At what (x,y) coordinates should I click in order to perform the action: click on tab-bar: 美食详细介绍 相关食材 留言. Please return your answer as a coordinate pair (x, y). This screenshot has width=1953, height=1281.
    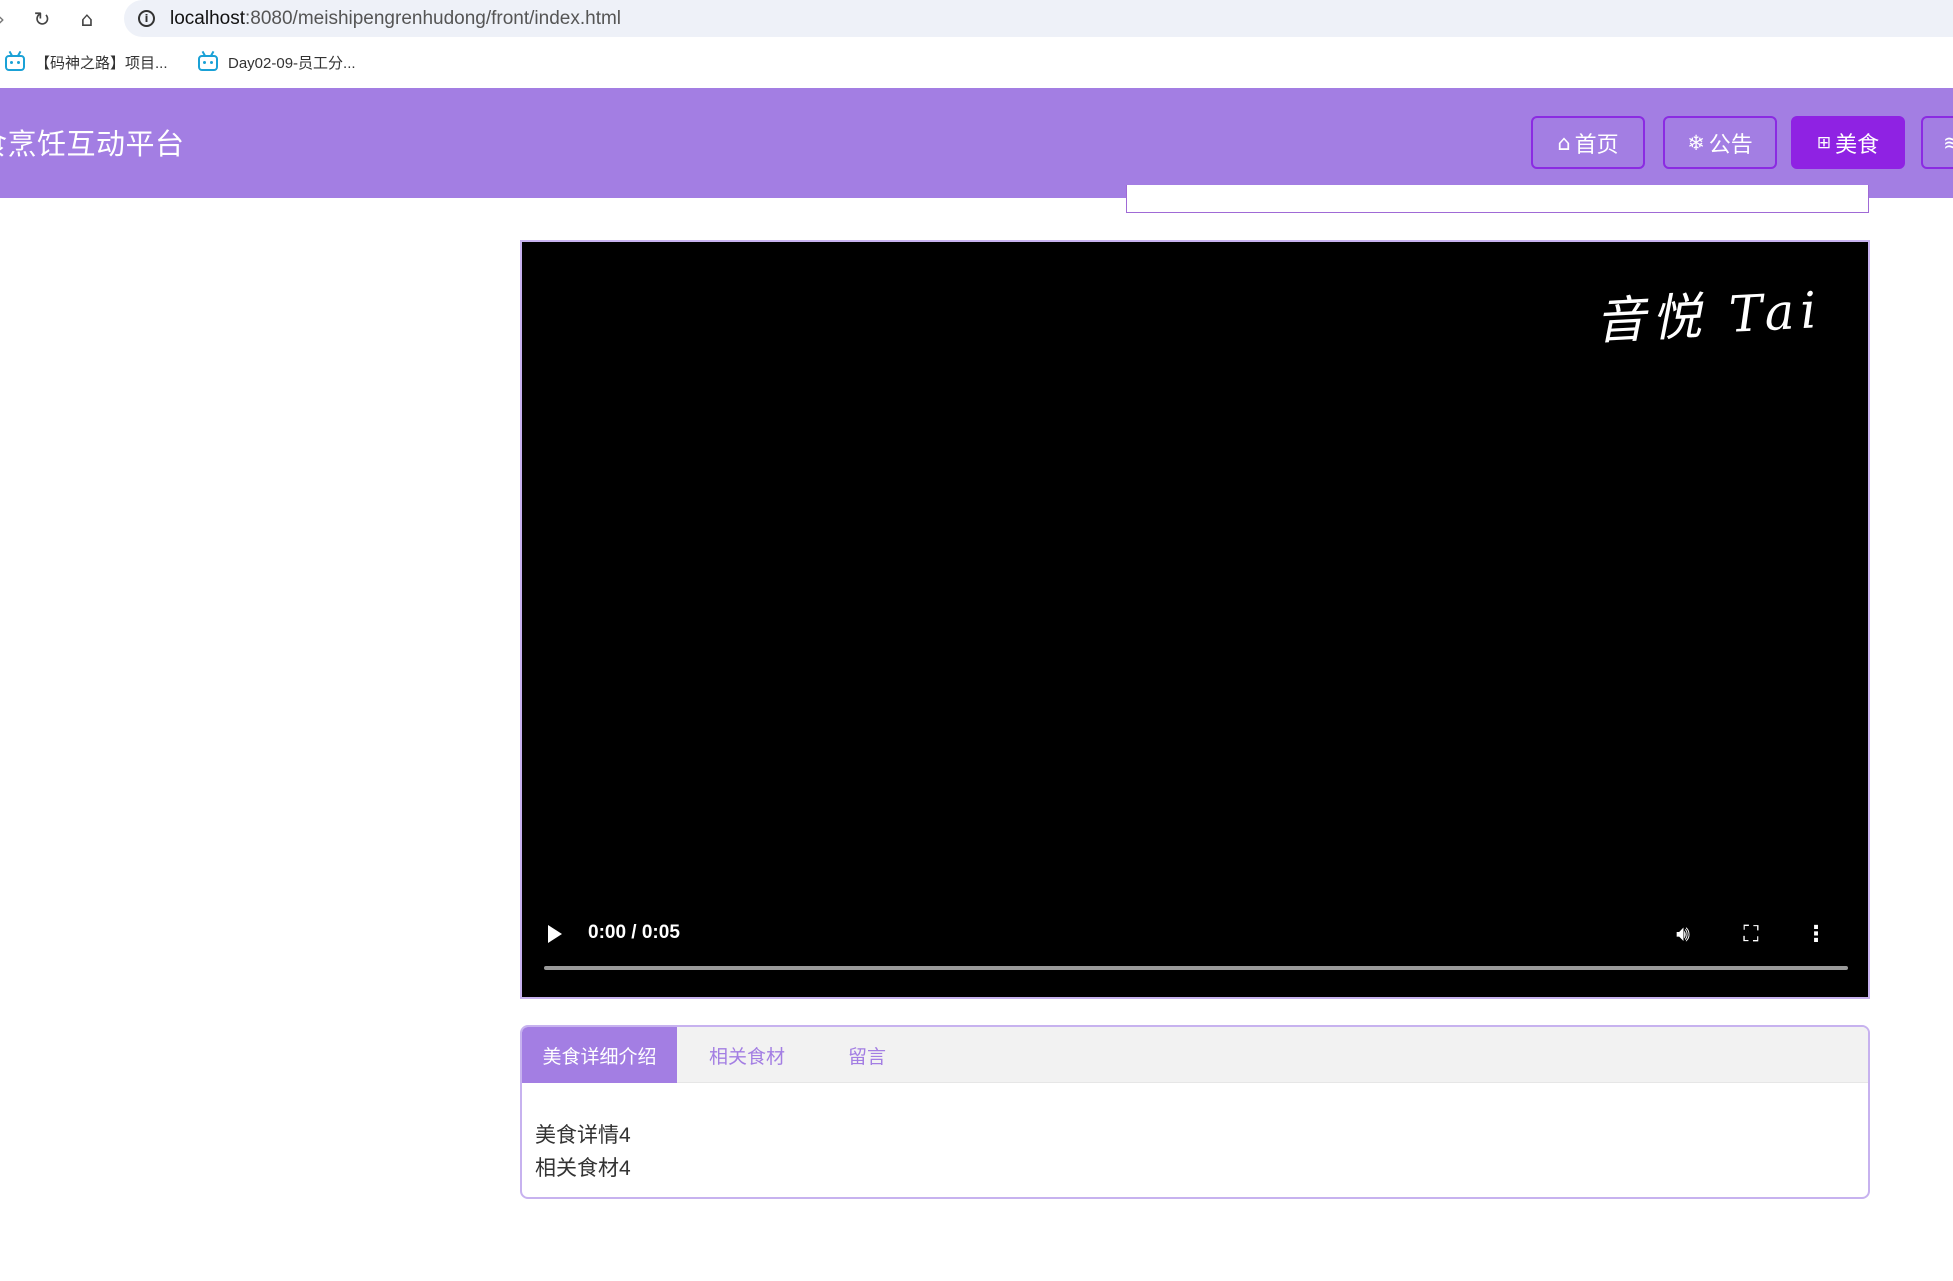
    Looking at the image, I should click on (1195, 1055).